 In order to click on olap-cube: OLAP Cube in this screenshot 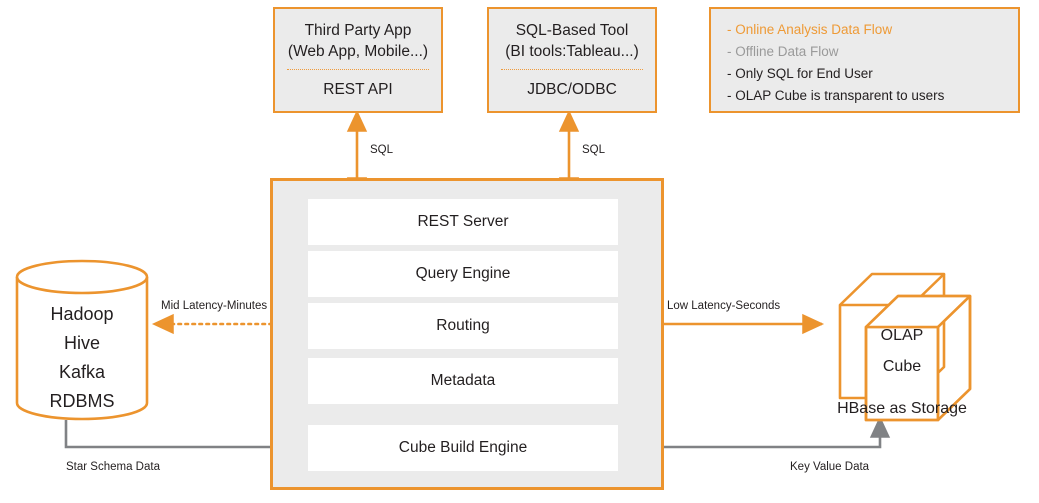, I will do `click(902, 355)`.